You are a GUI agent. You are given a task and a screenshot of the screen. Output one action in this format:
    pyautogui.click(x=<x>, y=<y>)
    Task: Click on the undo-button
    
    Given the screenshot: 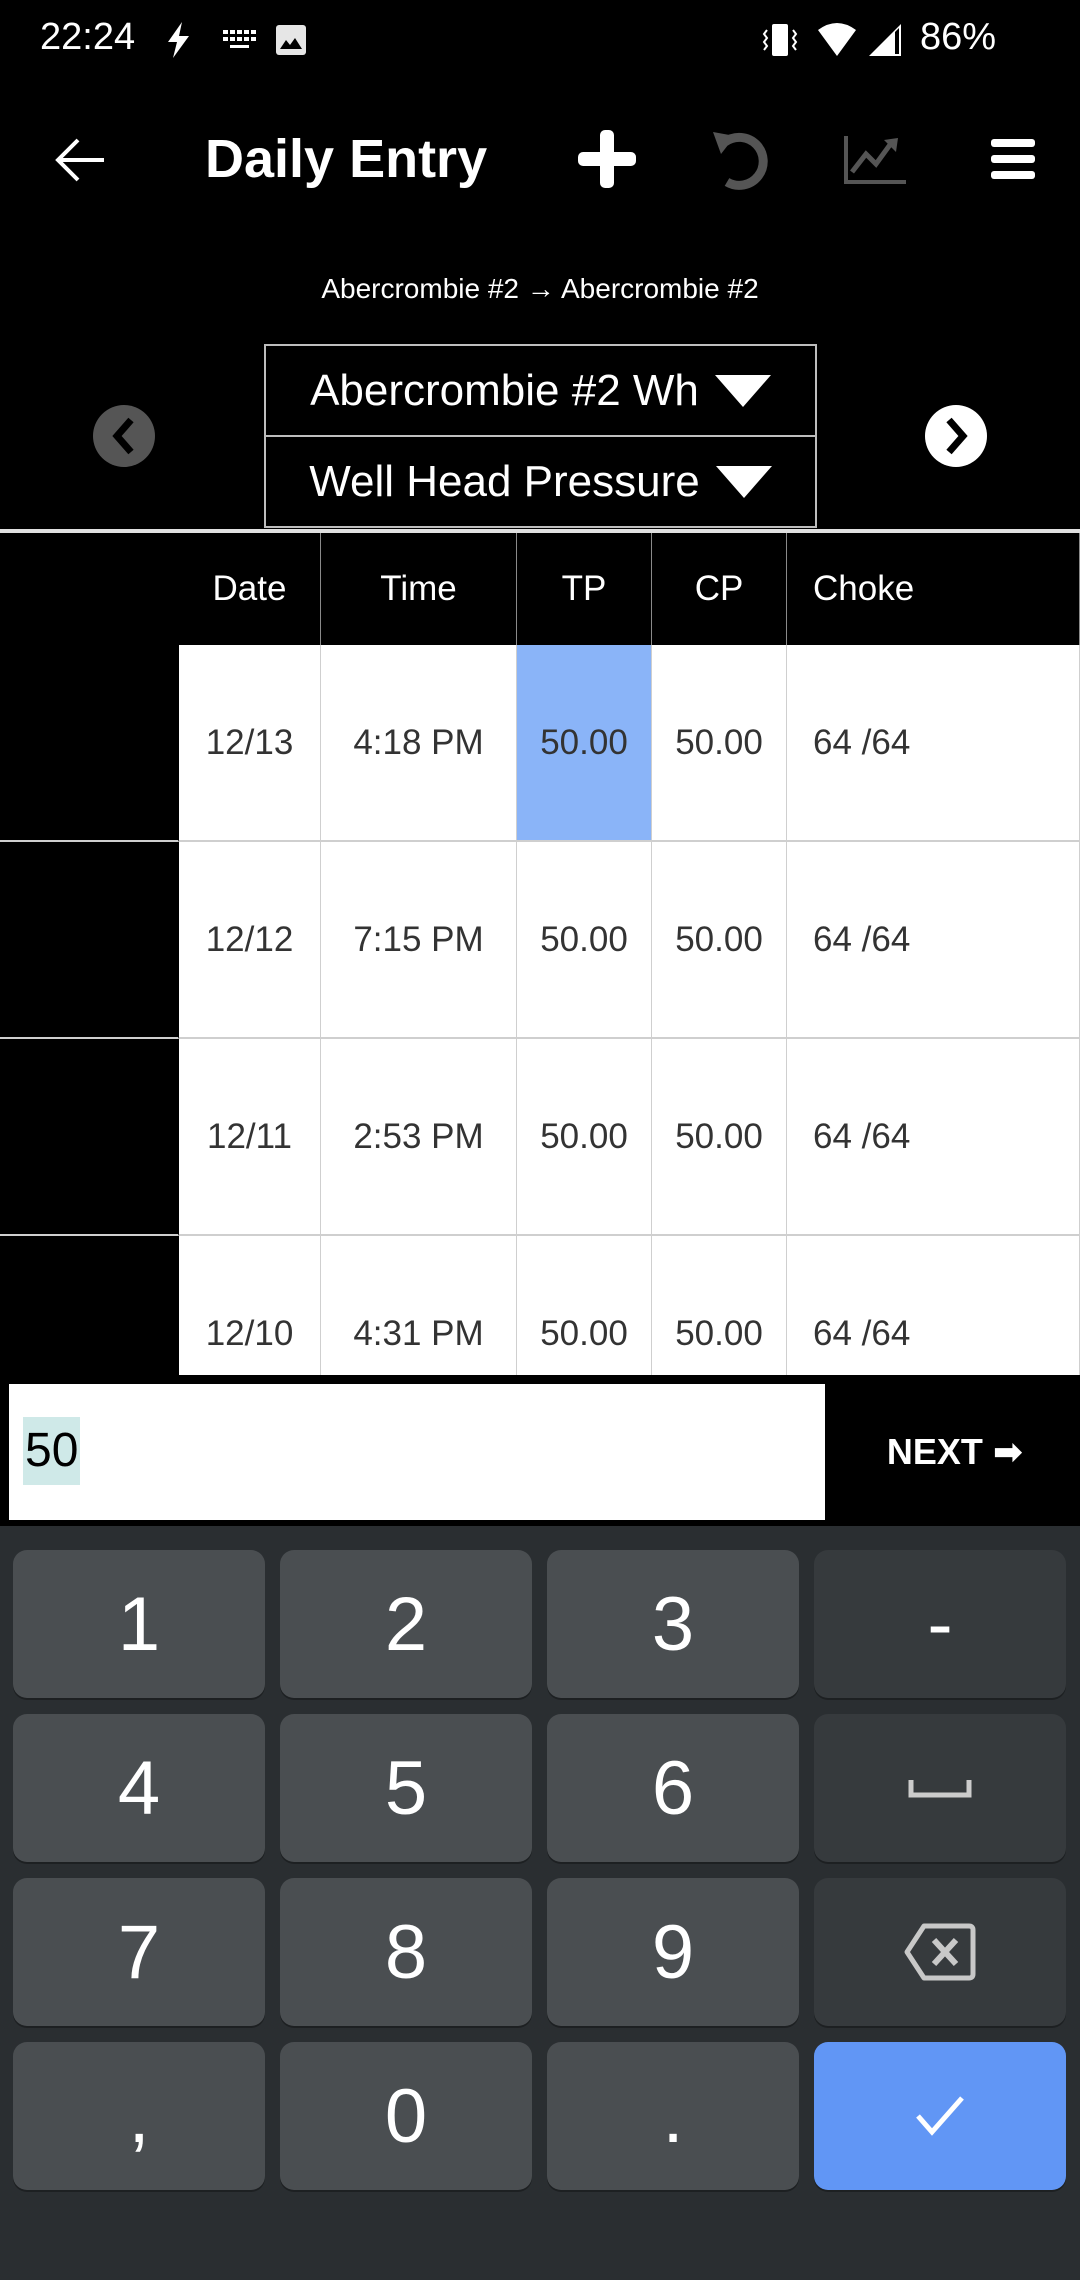 What is the action you would take?
    pyautogui.click(x=741, y=160)
    